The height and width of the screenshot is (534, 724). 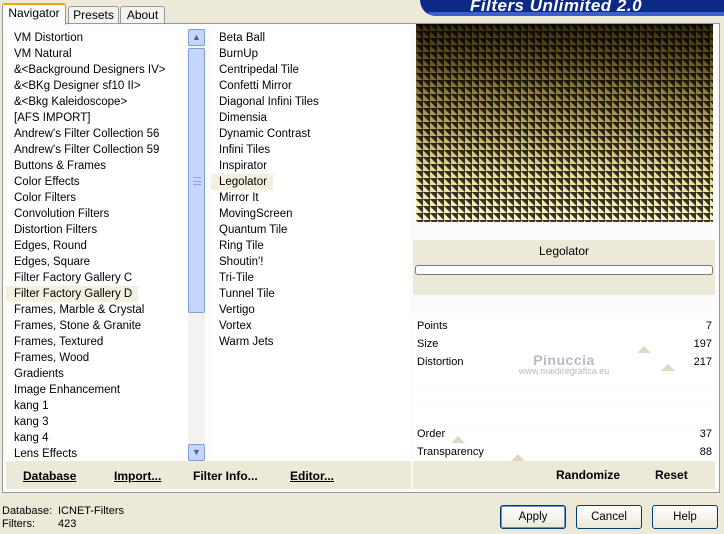 What do you see at coordinates (564, 251) in the screenshot?
I see `filter-name-label: Legolator` at bounding box center [564, 251].